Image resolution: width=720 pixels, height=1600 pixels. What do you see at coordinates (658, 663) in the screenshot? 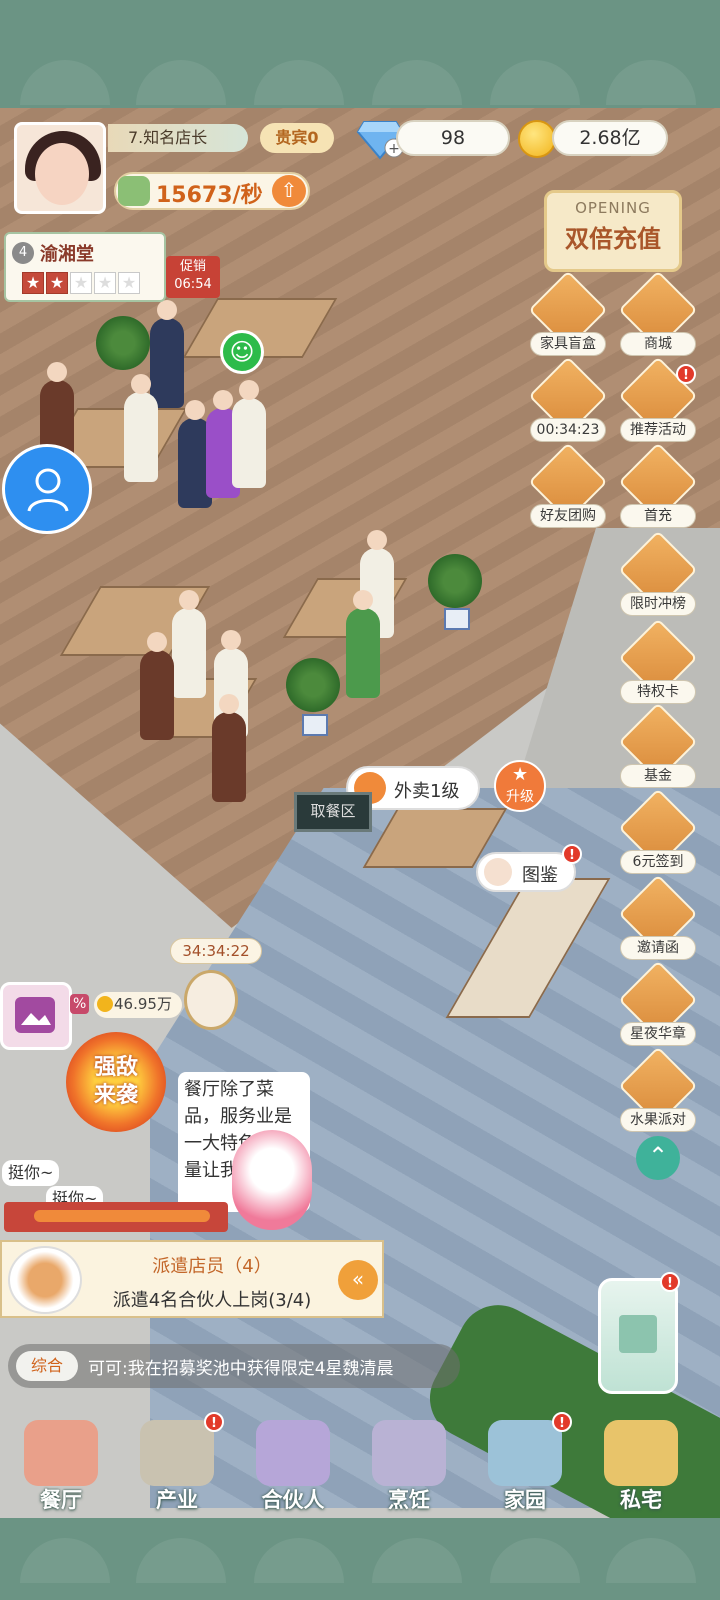
I see `side-menu-item: 特权卡` at bounding box center [658, 663].